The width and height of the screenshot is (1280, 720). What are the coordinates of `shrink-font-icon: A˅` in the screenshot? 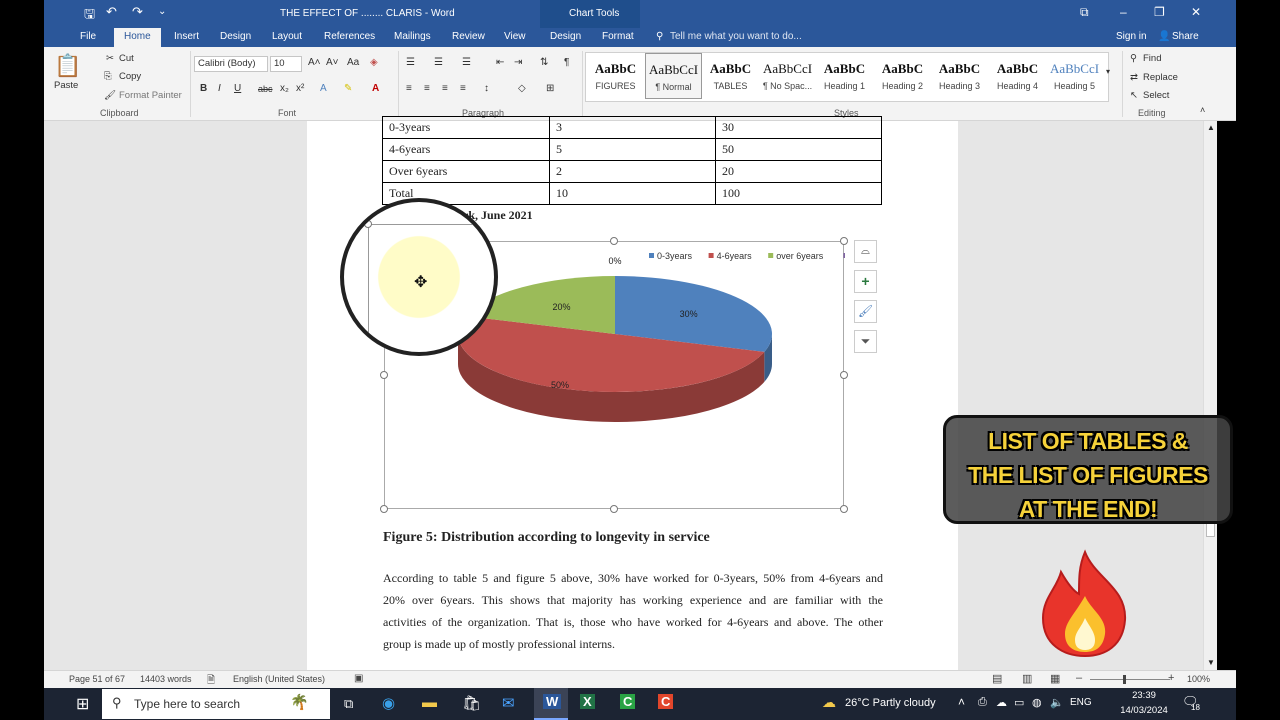 It's located at (332, 62).